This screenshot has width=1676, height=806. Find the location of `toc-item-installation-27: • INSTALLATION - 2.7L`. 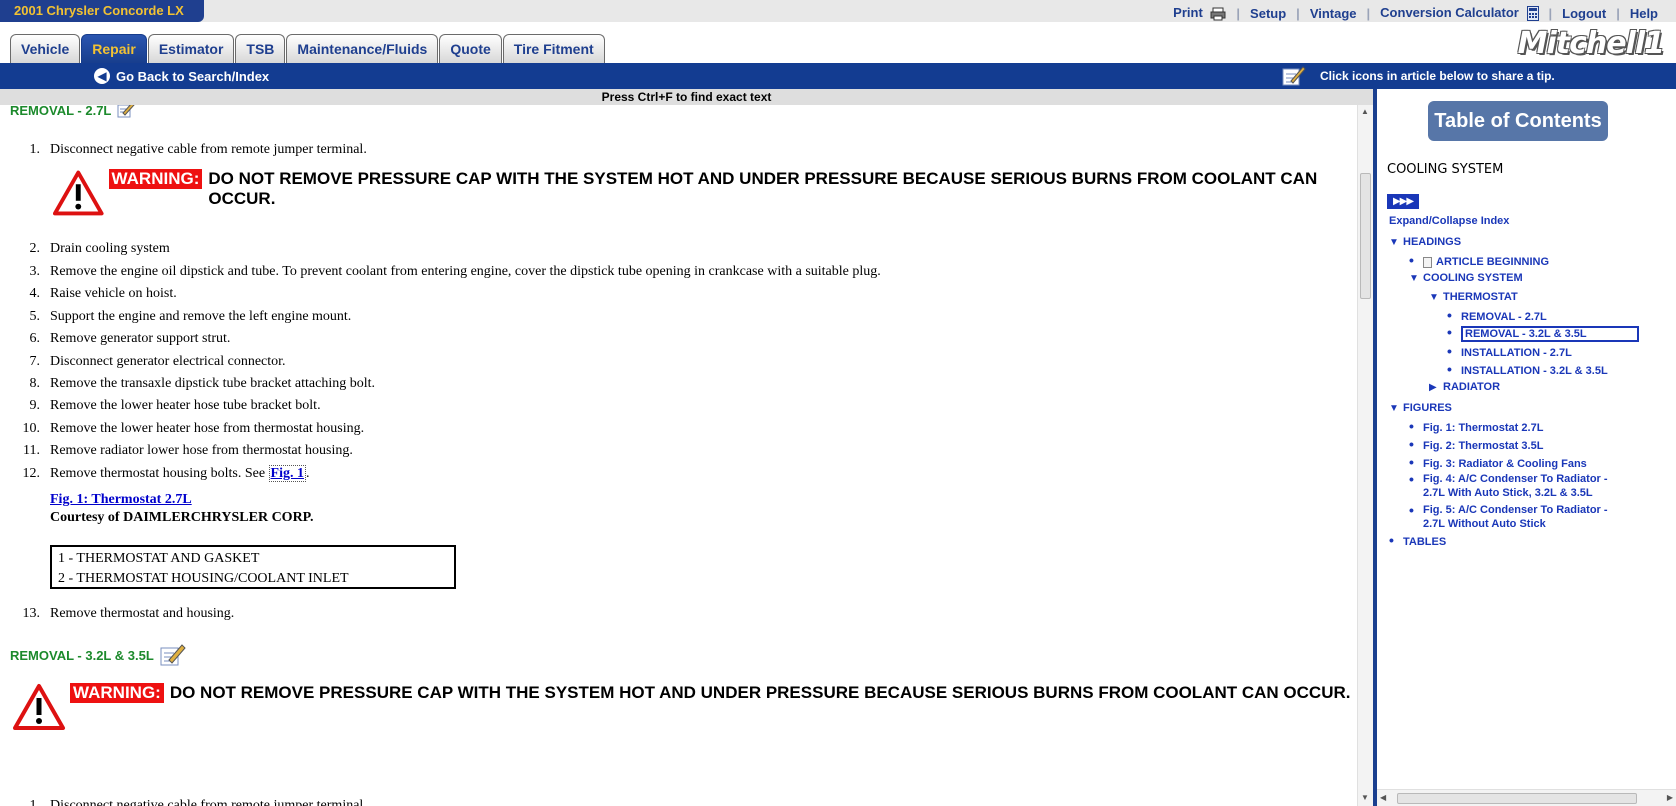

toc-item-installation-27: • INSTALLATION - 2.7L is located at coordinates (1509, 352).